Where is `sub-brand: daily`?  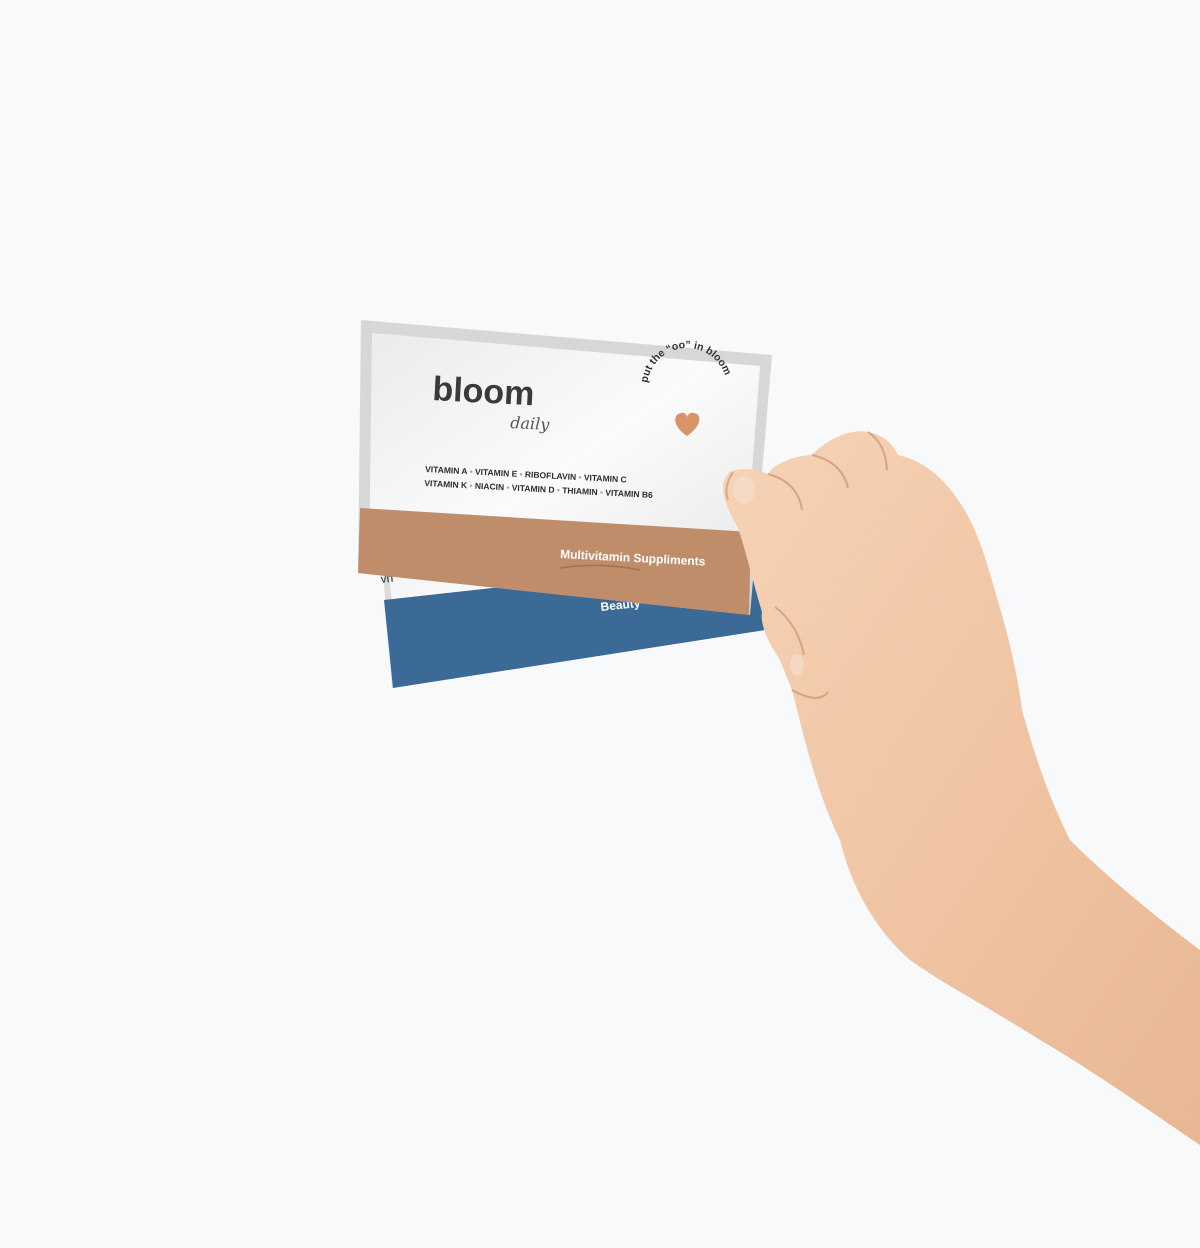 sub-brand: daily is located at coordinates (530, 423).